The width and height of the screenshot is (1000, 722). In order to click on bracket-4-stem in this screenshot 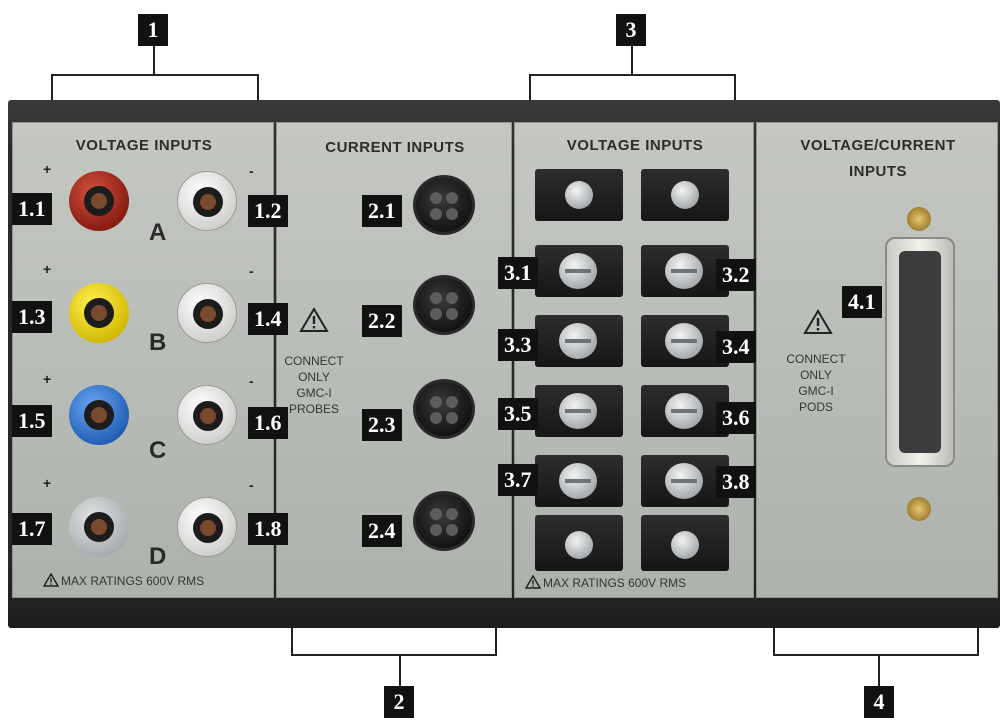, I will do `click(879, 670)`.